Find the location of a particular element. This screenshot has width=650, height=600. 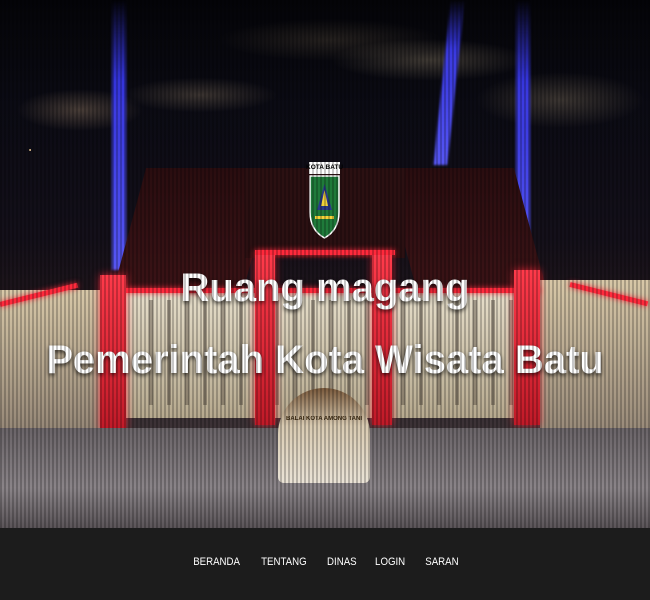

nav-link-saran: SARAN is located at coordinates (441, 562).